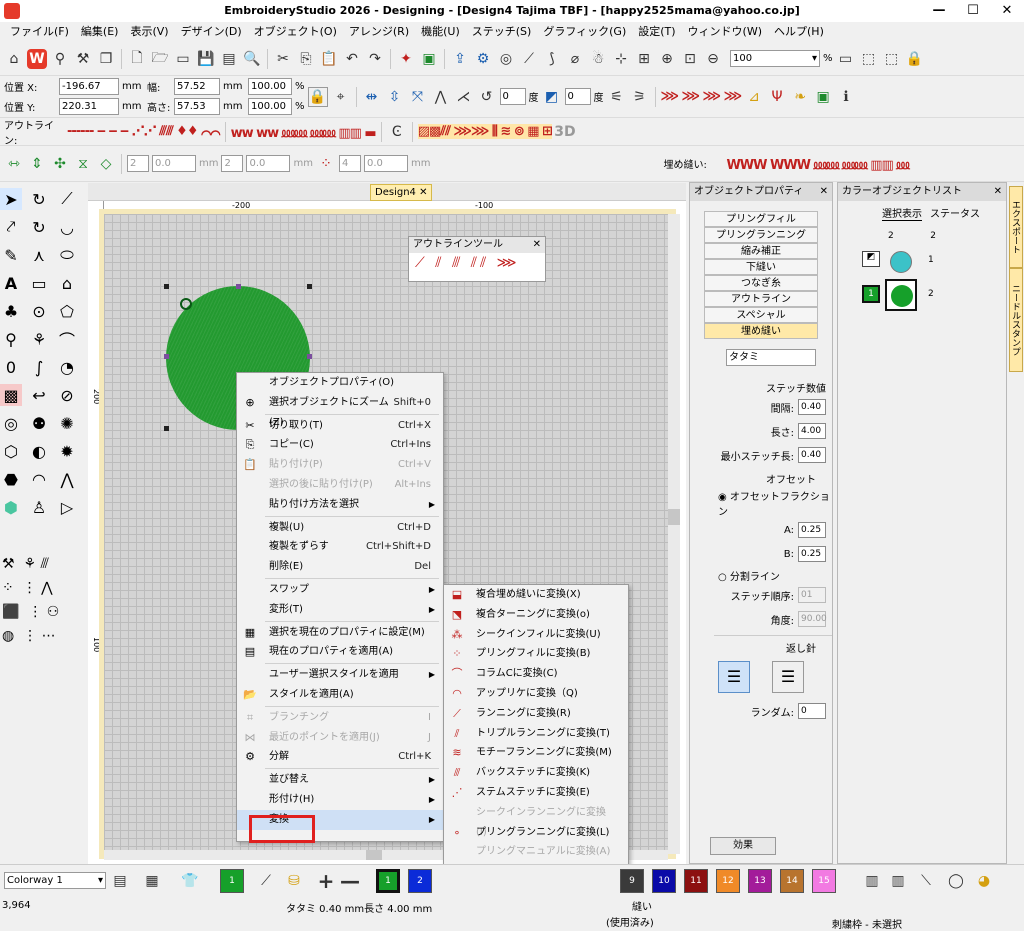 This screenshot has width=1024, height=931. What do you see at coordinates (294, 881) in the screenshot?
I see `bucket-icon: ⛁` at bounding box center [294, 881].